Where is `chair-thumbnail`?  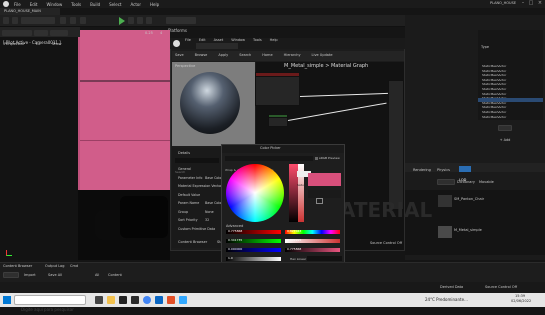 chair-thumbnail is located at coordinates (445, 201).